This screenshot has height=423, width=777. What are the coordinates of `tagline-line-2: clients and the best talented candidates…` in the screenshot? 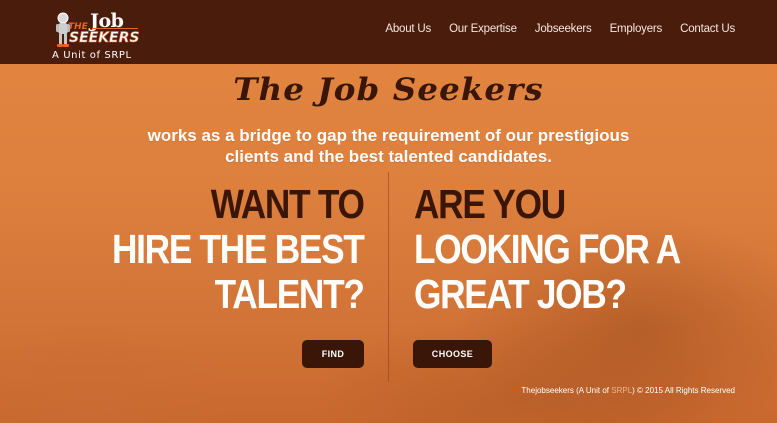 It's located at (388, 156).